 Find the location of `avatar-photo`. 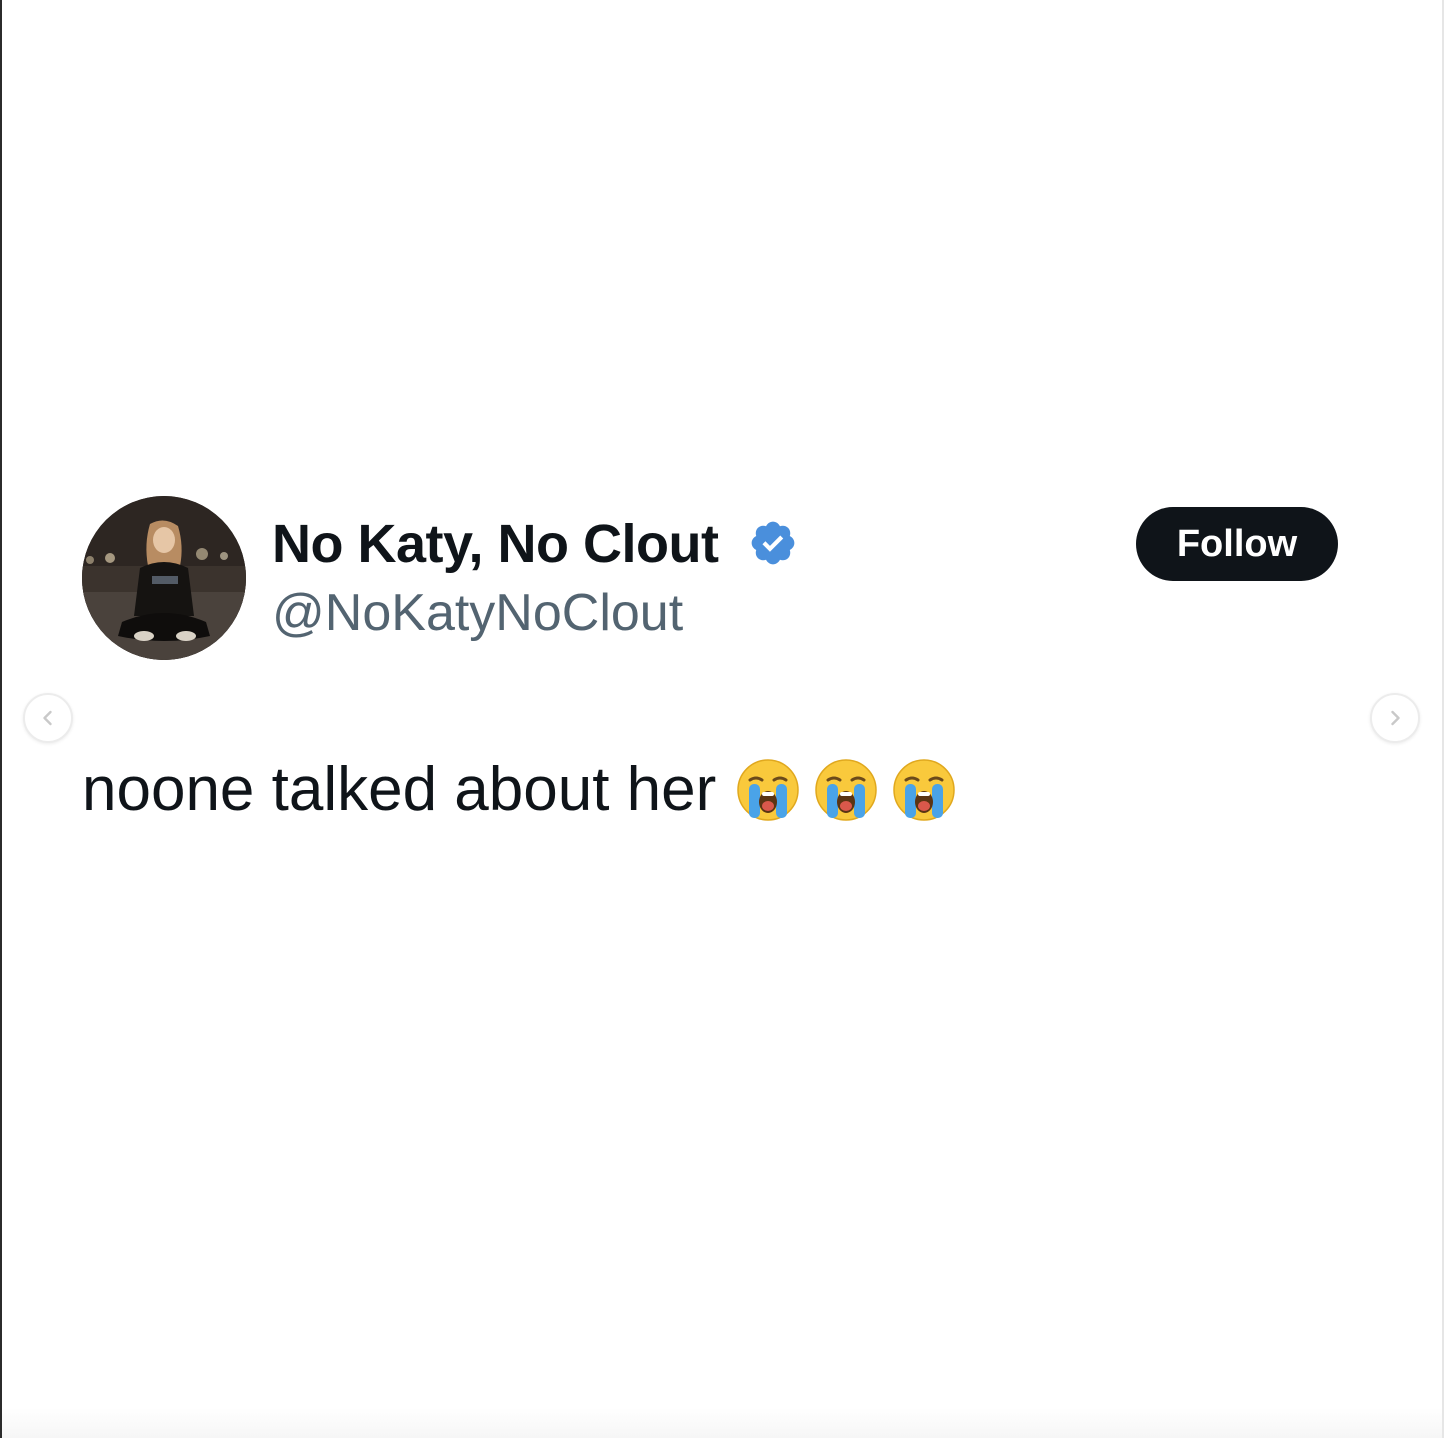

avatar-photo is located at coordinates (164, 578).